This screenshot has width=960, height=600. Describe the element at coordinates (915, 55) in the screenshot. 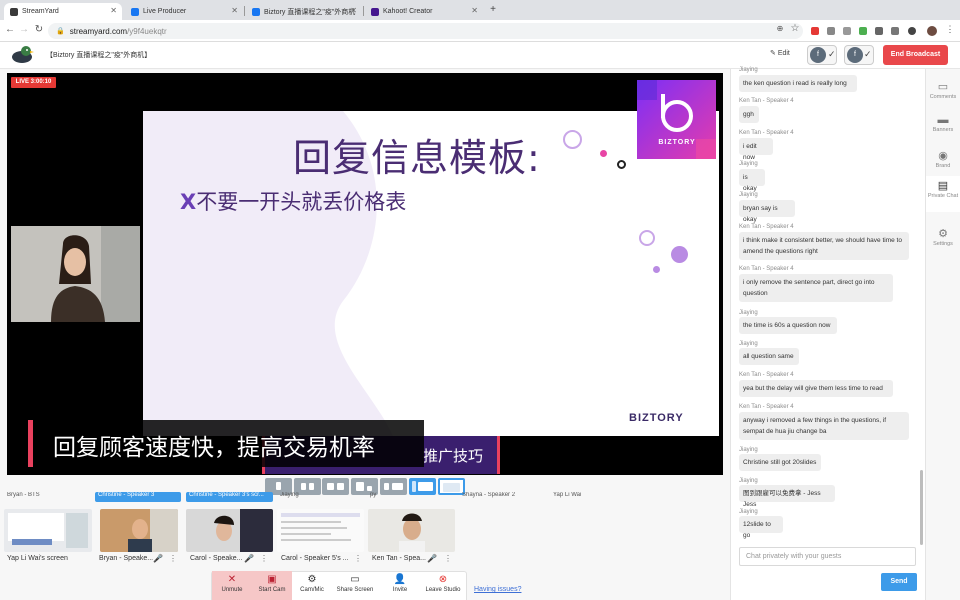

I see `end-broadcast-button: End Broadcast` at that location.